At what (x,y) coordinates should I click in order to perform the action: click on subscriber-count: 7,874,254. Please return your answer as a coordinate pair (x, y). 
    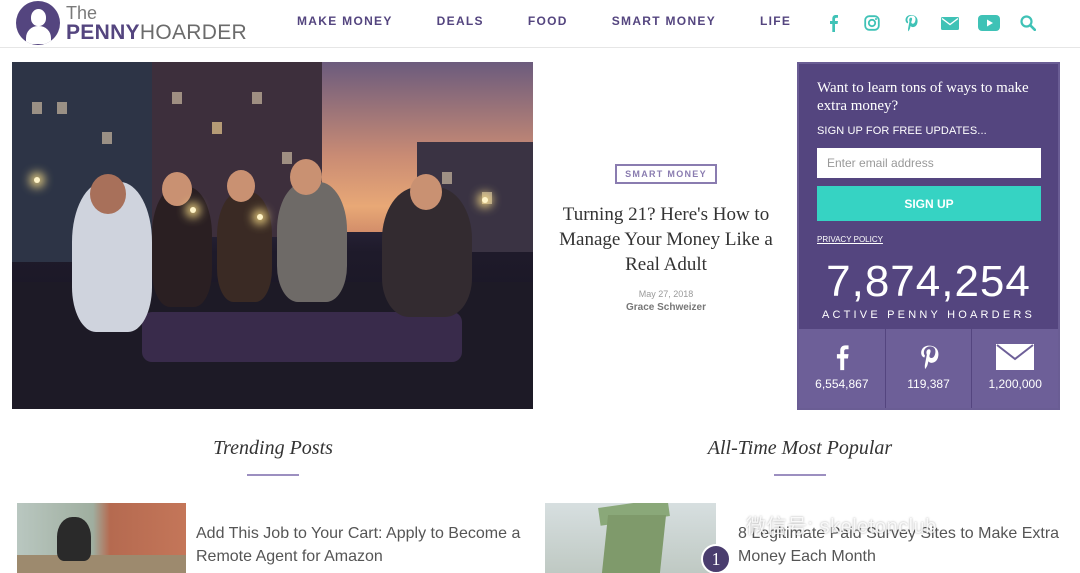
    Looking at the image, I should click on (928, 281).